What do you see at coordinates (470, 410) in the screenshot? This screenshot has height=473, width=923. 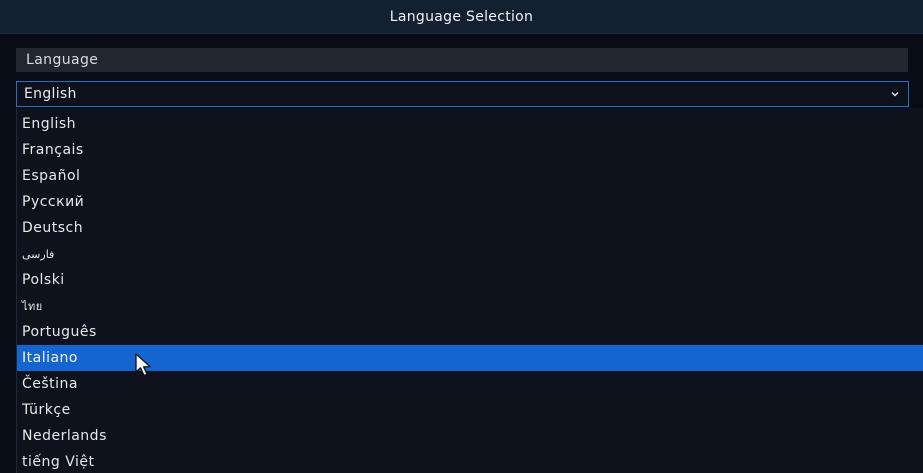 I see `language-option-turkce: Türkçe` at bounding box center [470, 410].